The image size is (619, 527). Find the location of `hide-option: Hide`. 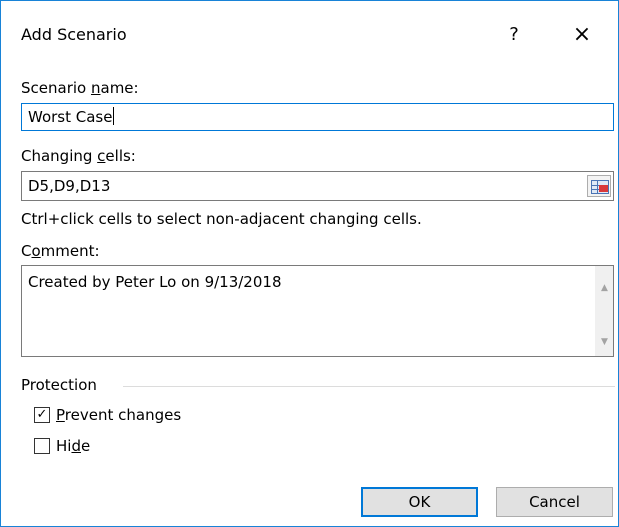

hide-option: Hide is located at coordinates (62, 446).